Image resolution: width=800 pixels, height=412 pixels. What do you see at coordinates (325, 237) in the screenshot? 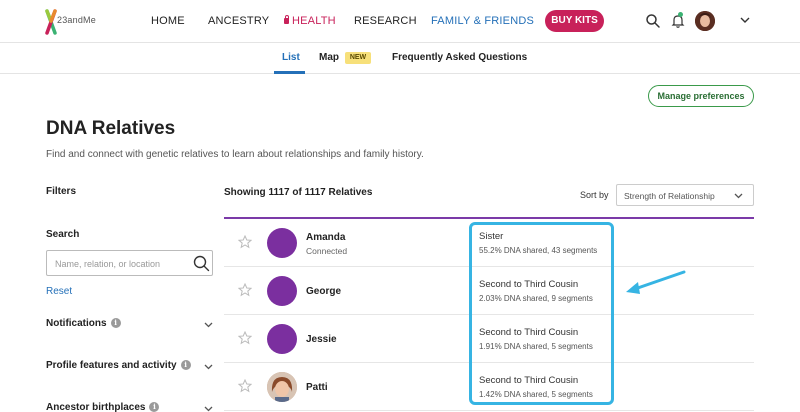
I see `relative-name: Amanda` at bounding box center [325, 237].